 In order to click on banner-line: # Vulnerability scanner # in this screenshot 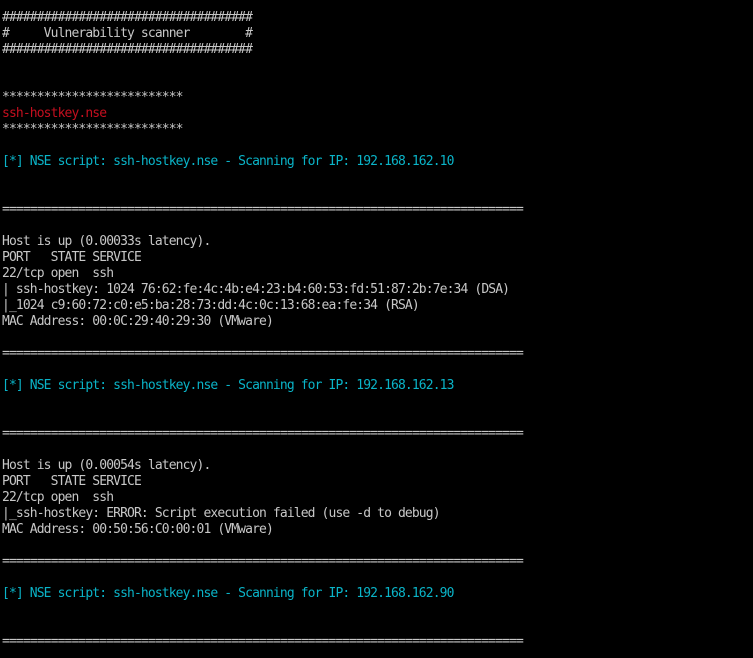, I will do `click(127, 33)`.